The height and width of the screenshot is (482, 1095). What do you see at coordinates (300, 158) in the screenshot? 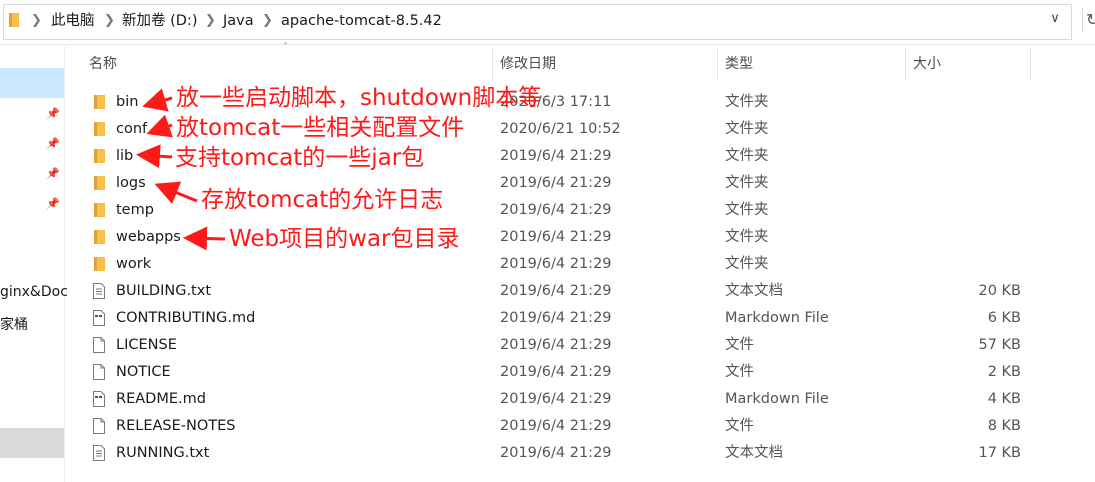
I see `annotation-lib: 支持tomcat的一些jar包` at bounding box center [300, 158].